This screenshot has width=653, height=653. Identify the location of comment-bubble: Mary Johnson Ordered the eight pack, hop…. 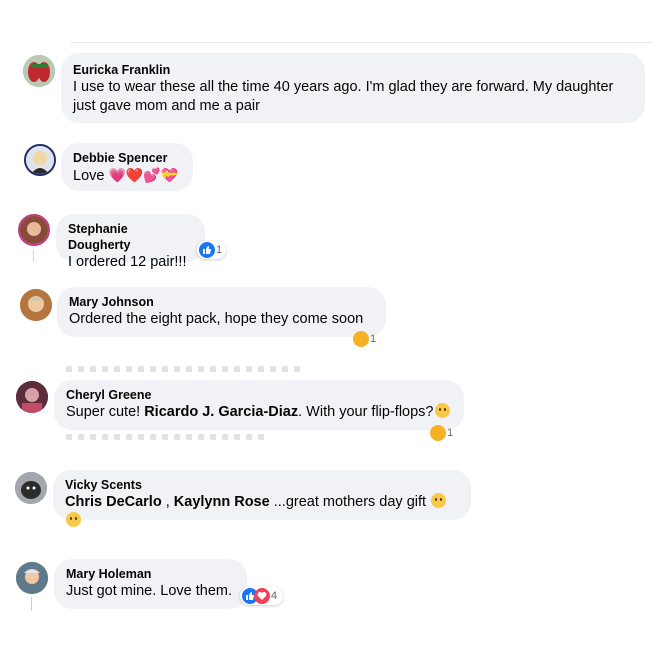
(221, 312).